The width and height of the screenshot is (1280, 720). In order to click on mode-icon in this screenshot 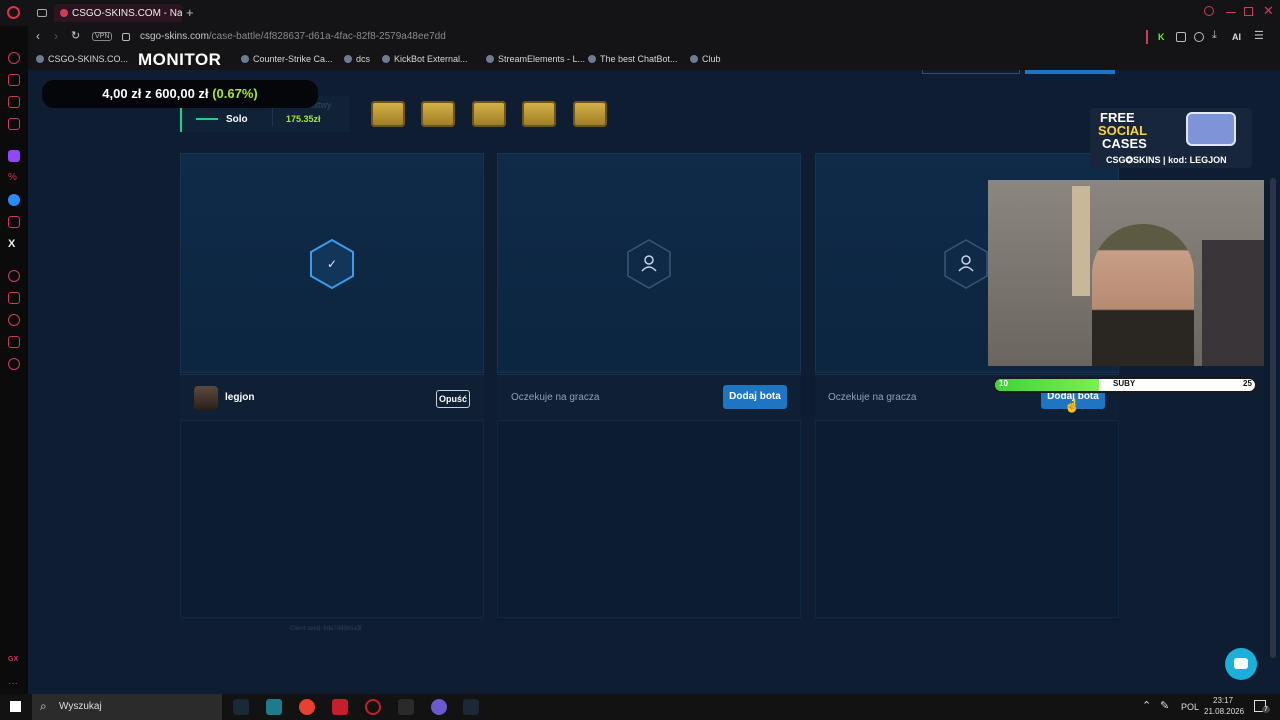, I will do `click(207, 113)`.